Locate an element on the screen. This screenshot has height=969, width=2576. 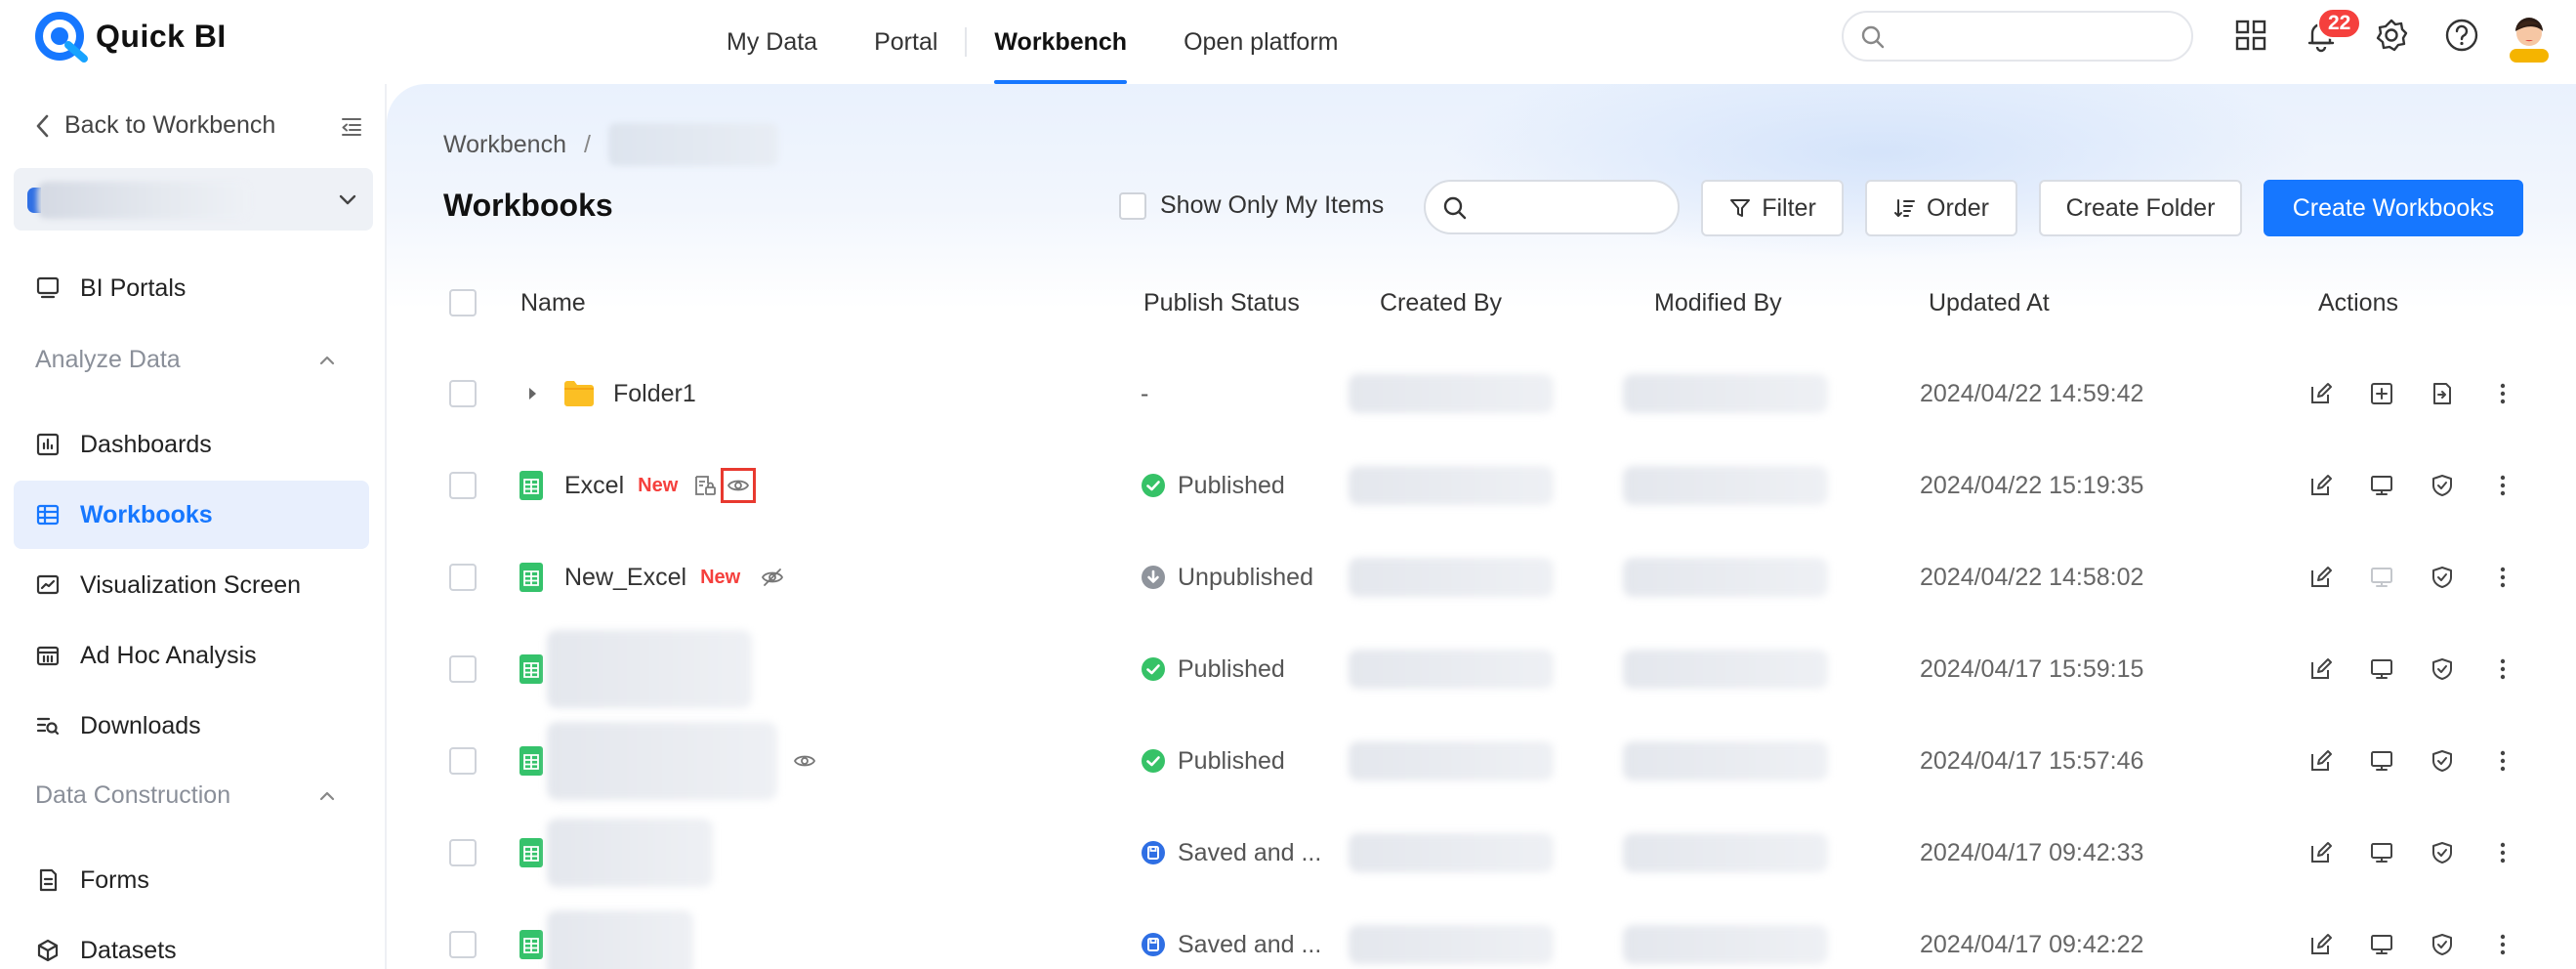
table-row: Saved and ... 2024/04/17 09:42:22 is located at coordinates (1481, 934).